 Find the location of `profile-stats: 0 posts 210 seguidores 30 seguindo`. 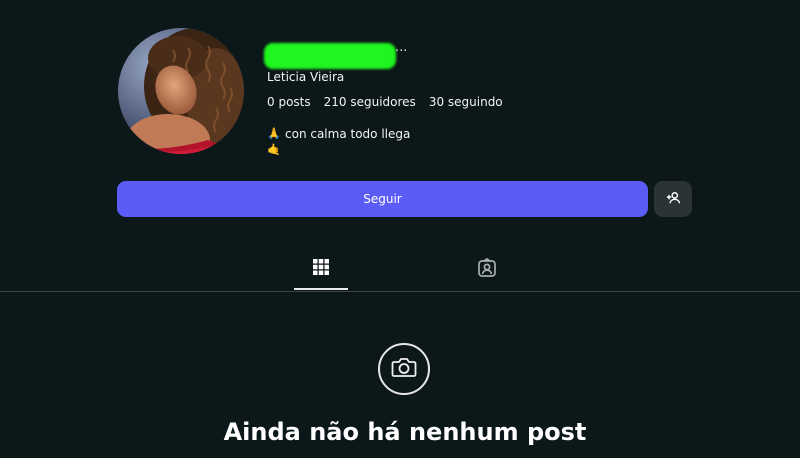

profile-stats: 0 posts 210 seguidores 30 seguindo is located at coordinates (385, 102).